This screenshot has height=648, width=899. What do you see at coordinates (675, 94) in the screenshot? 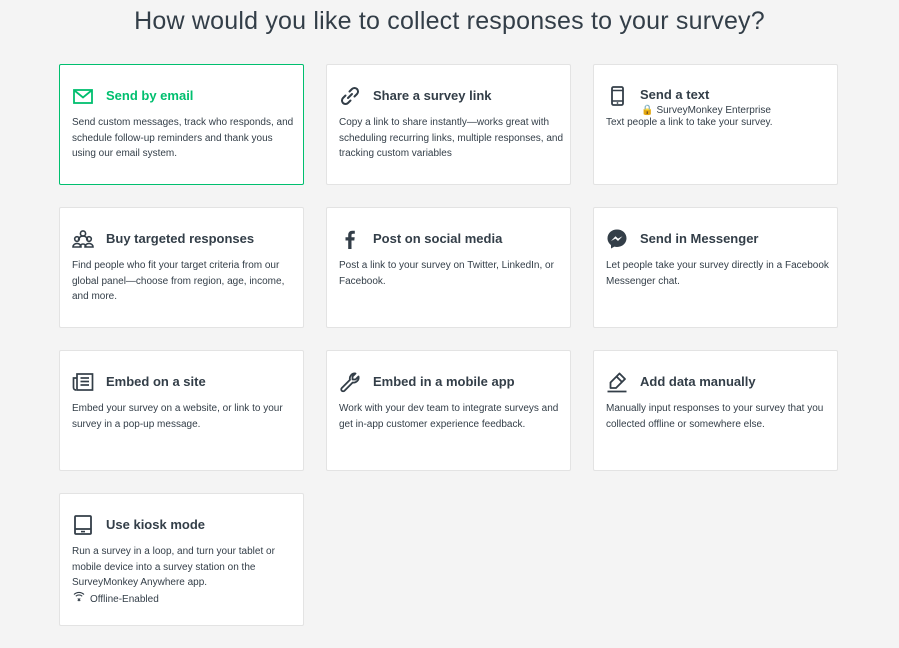
I see `option-title: Send a text` at bounding box center [675, 94].